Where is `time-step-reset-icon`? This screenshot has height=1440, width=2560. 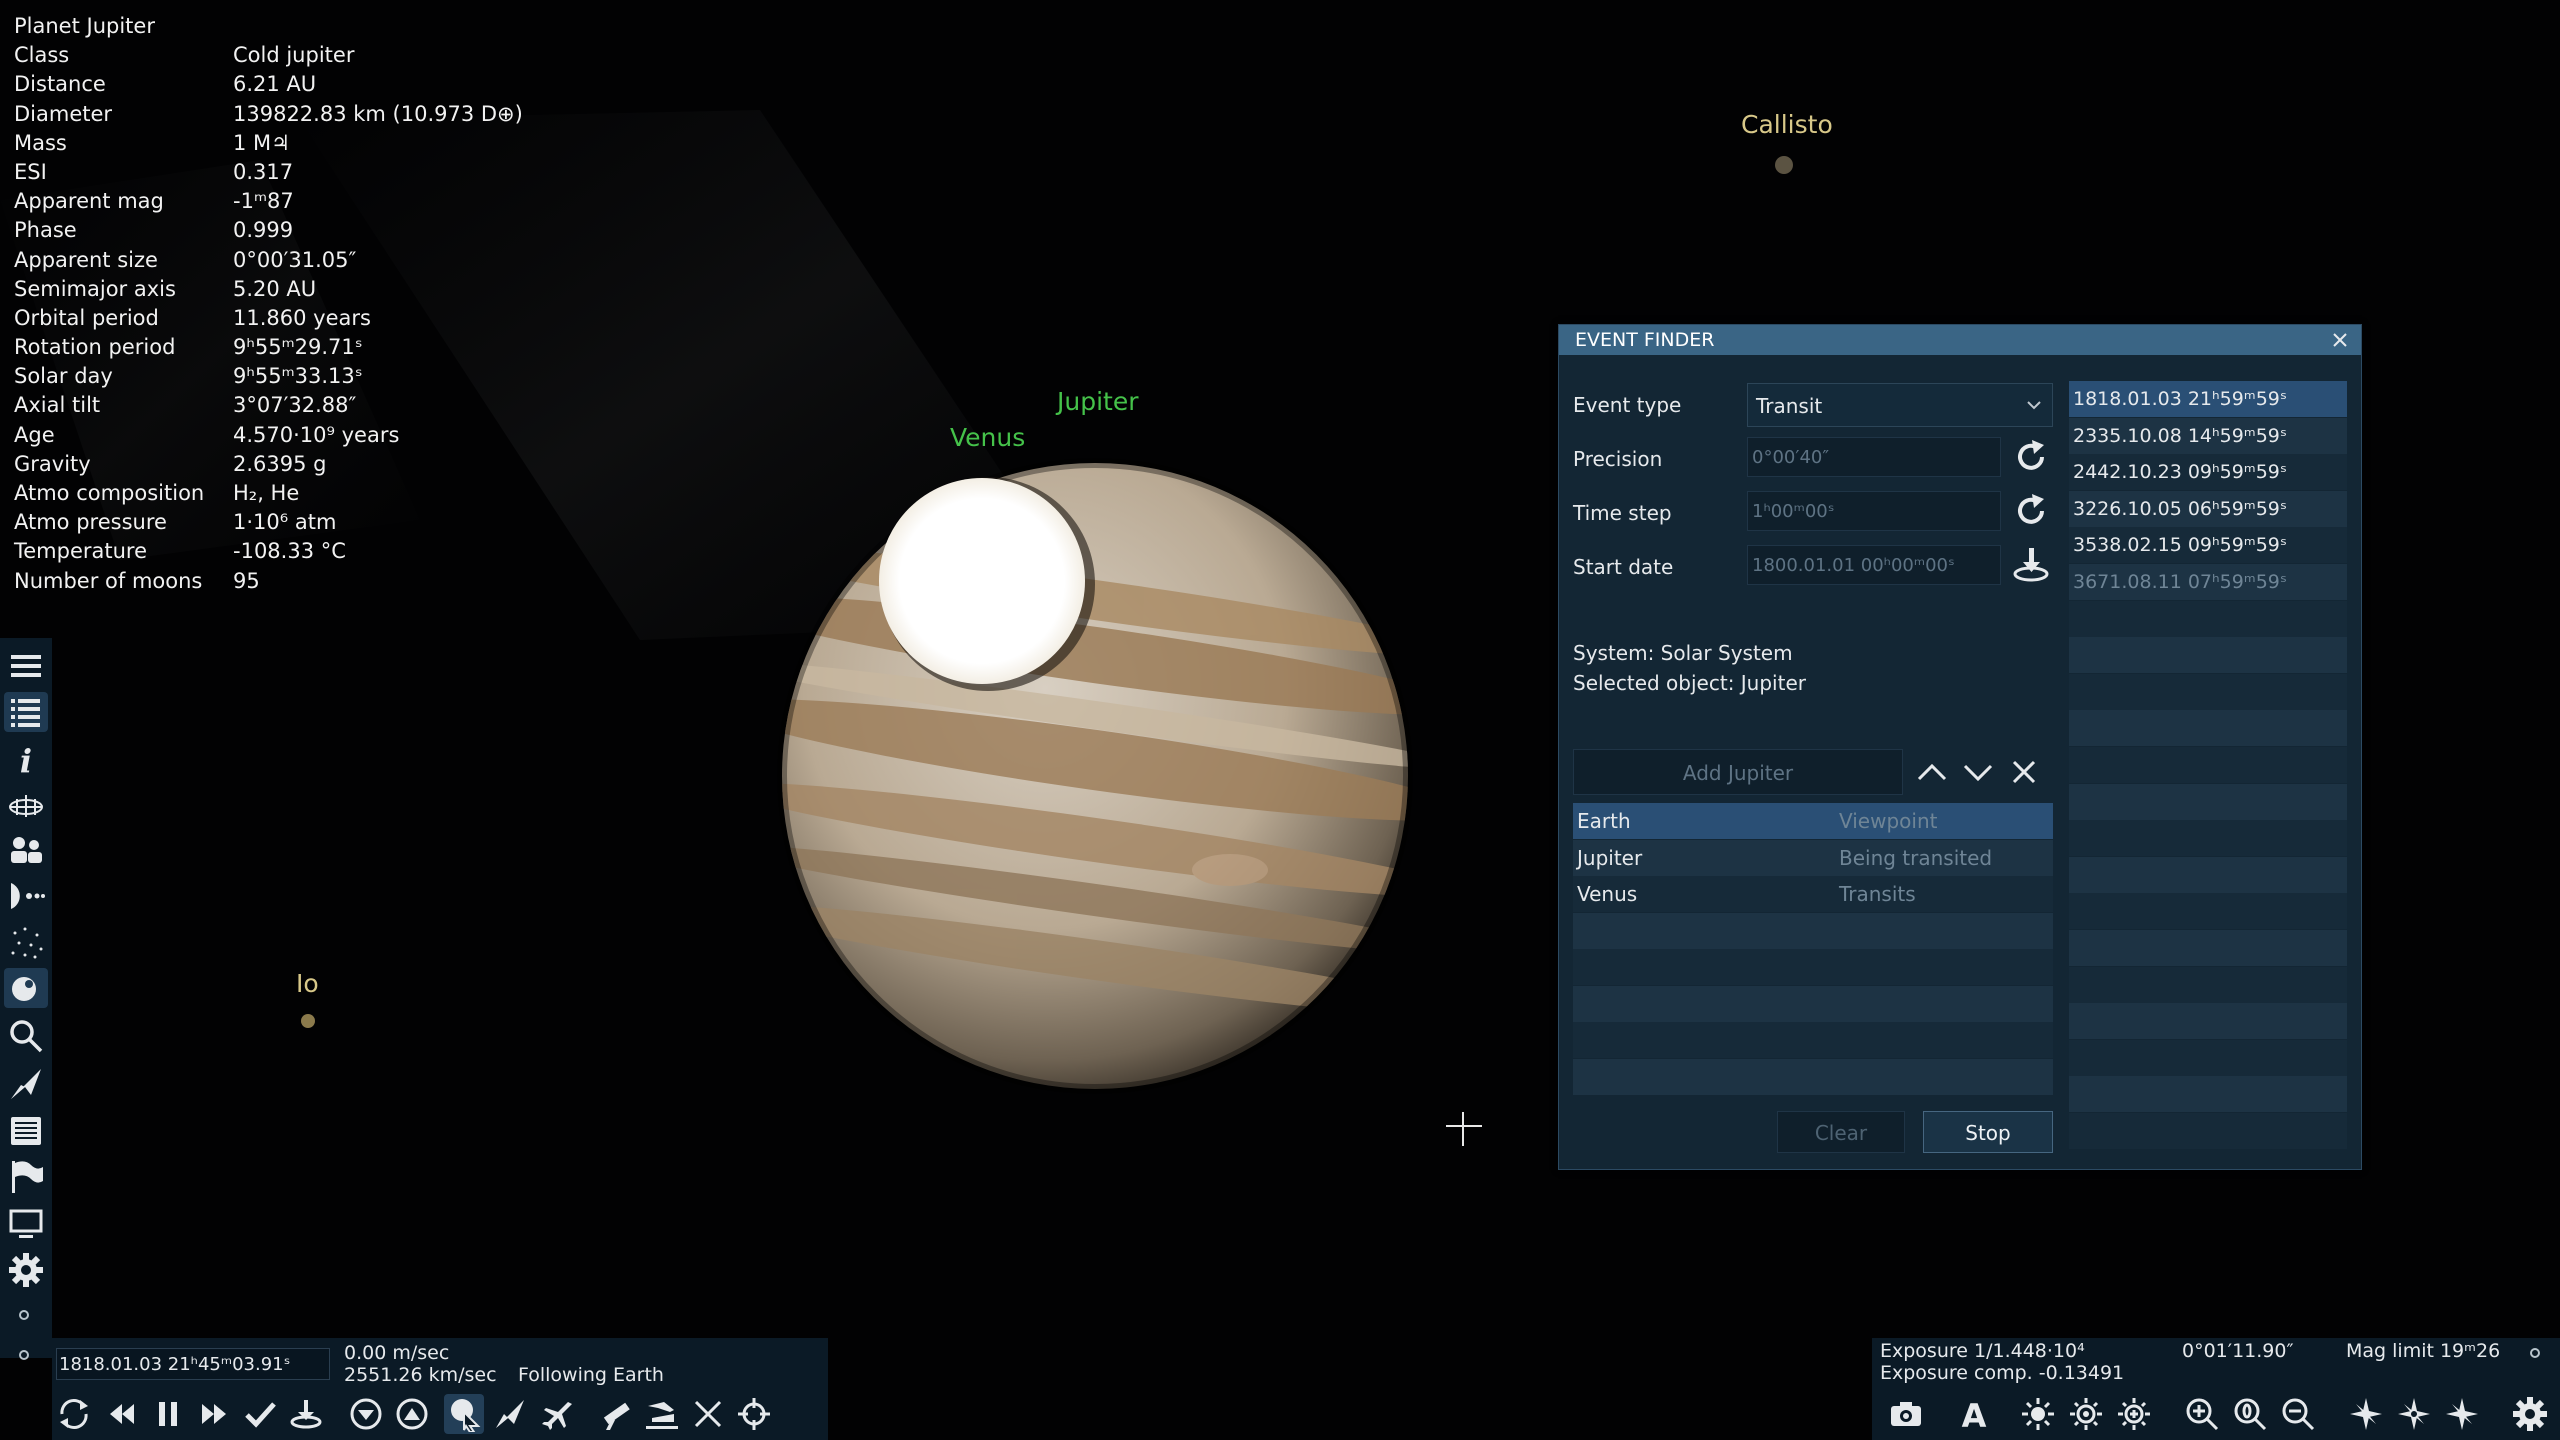 time-step-reset-icon is located at coordinates (2031, 511).